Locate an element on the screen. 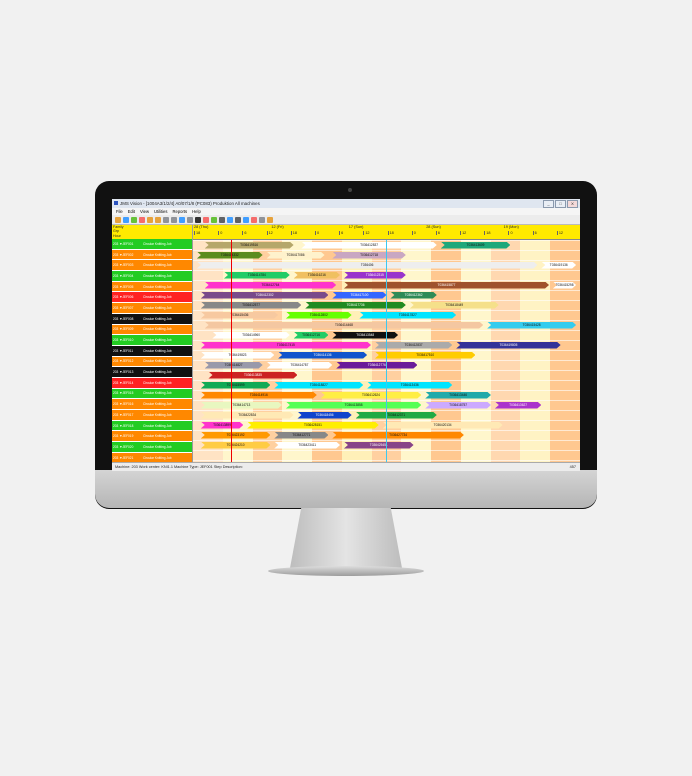 The image size is (692, 776). machine-row: 203 ▼JEF018 Circular Knitting Job is located at coordinates (152, 426).